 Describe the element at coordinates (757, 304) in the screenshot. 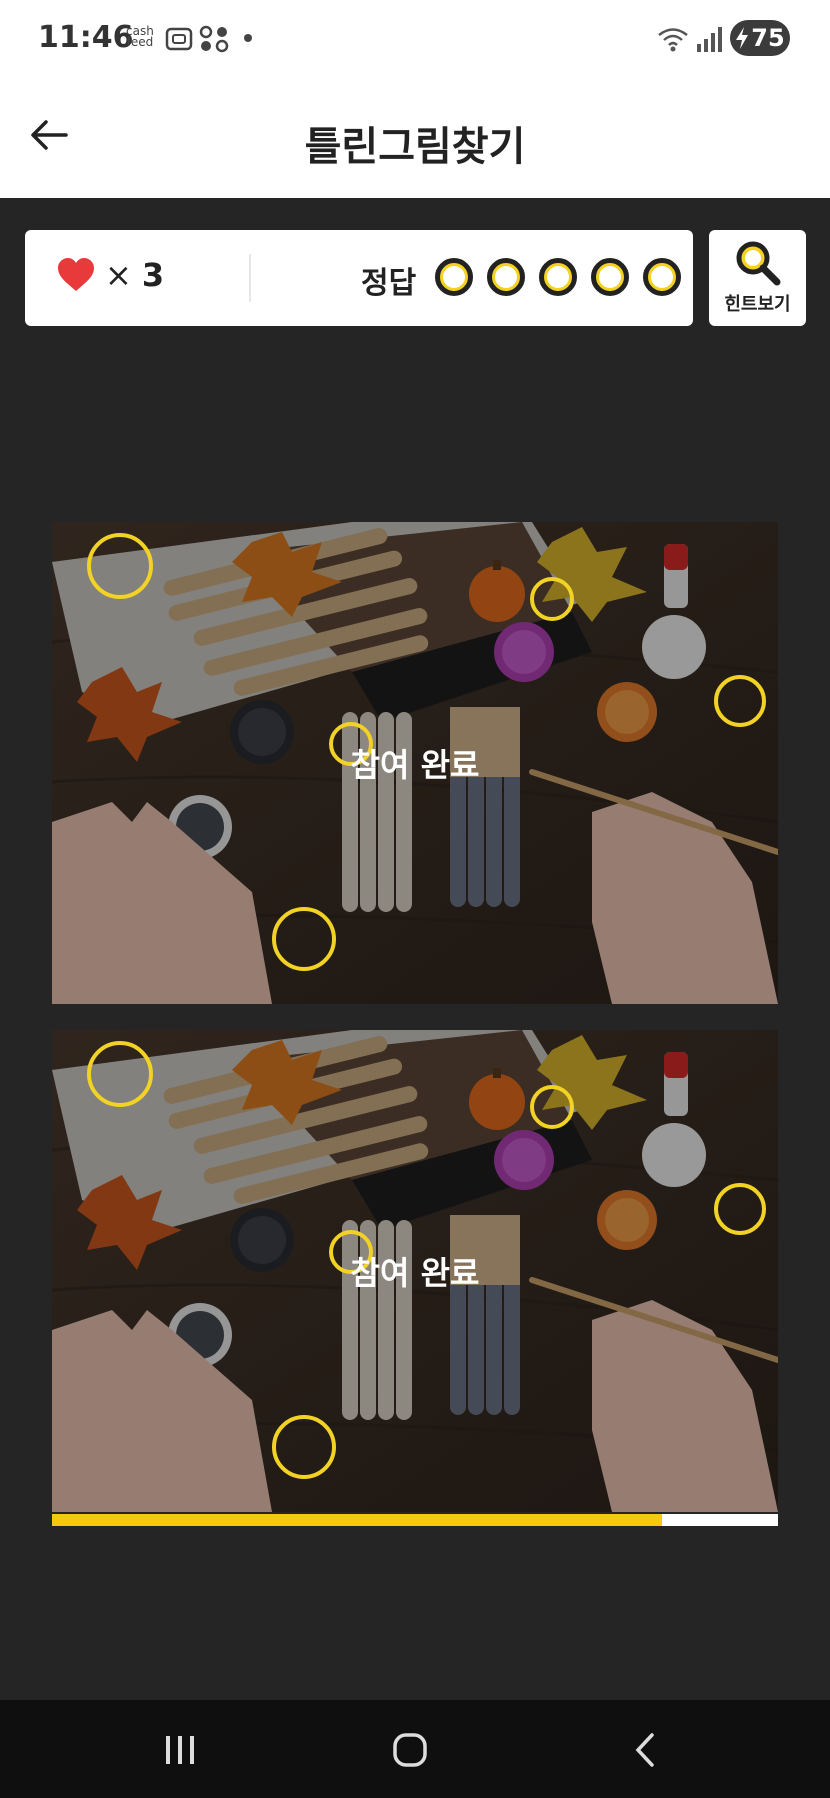

I see `hint-label: 힌트보기` at that location.